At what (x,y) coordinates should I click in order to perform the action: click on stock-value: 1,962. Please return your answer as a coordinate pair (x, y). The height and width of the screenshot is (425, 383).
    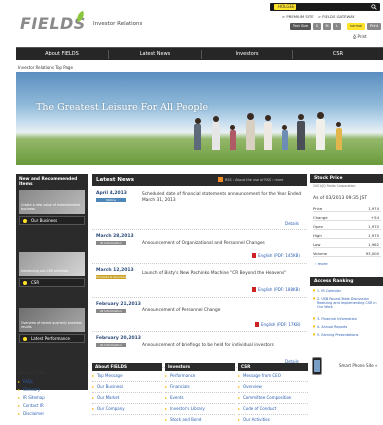
    Looking at the image, I should click on (373, 244).